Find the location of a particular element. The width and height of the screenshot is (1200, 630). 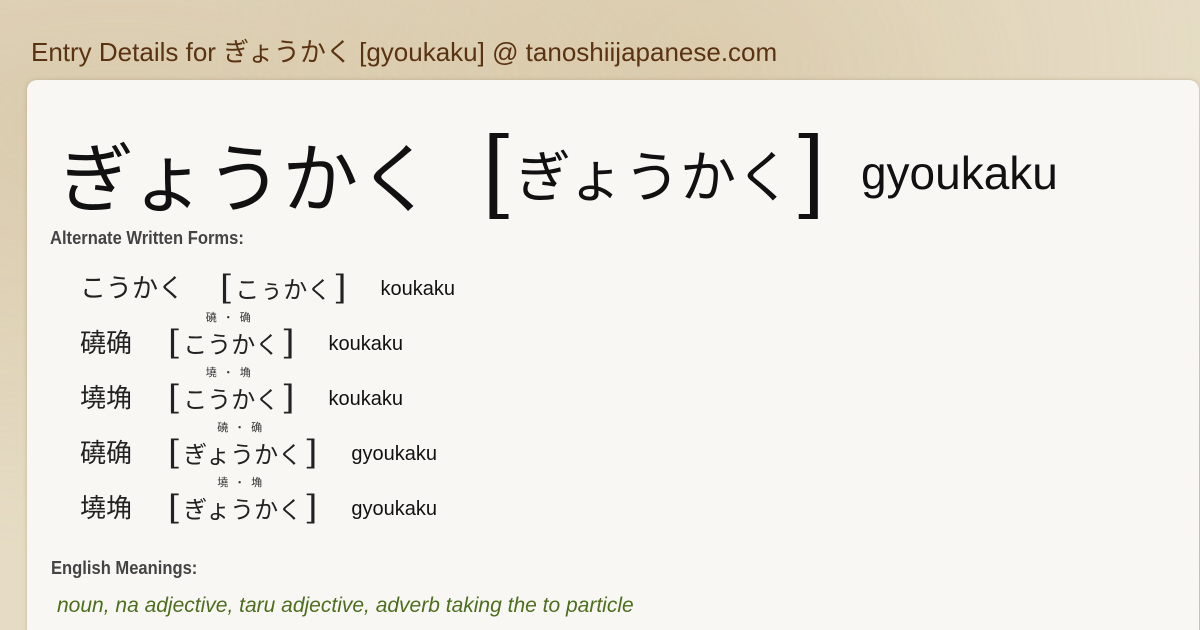

alt-reading: 墝・埆 こうかく is located at coordinates (231, 390).